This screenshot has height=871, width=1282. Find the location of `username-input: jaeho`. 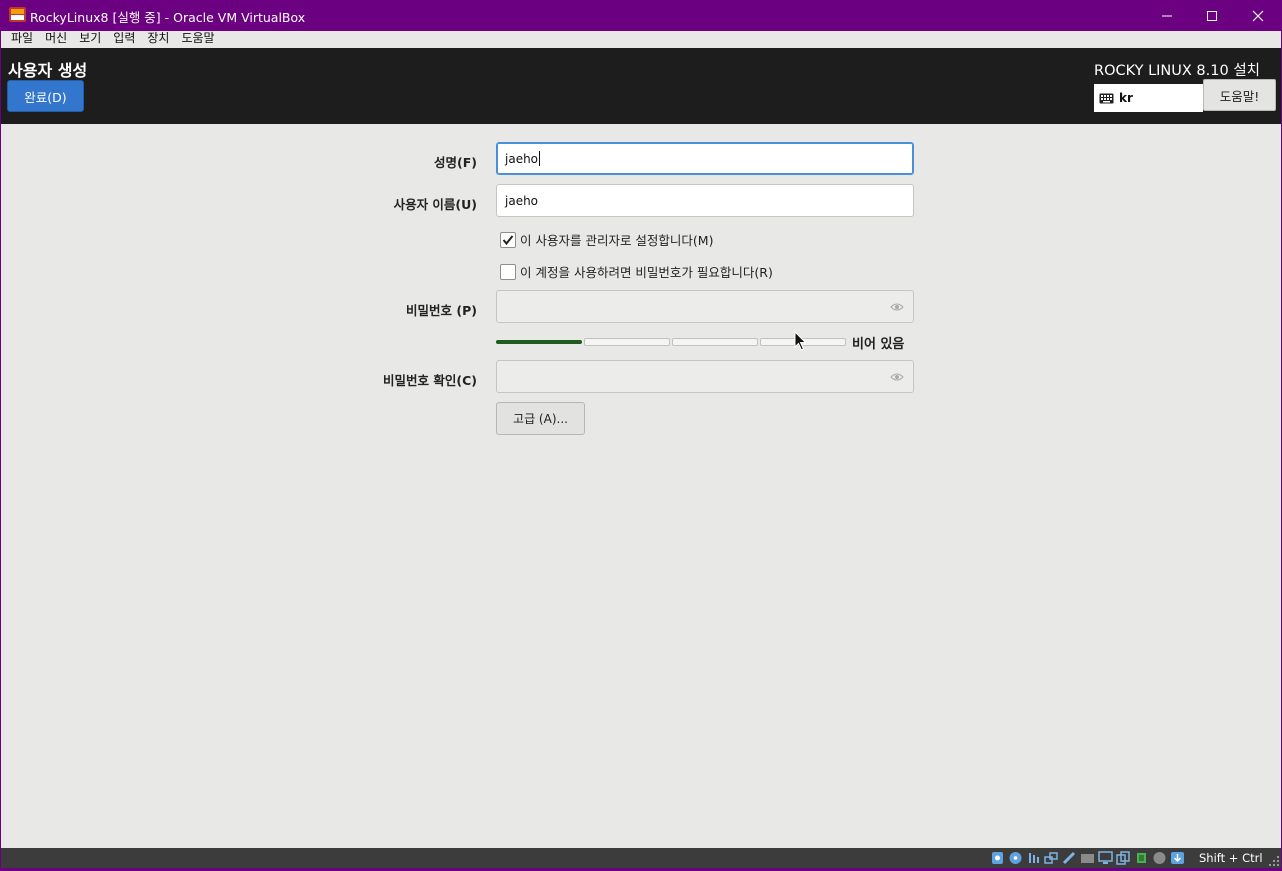

username-input: jaeho is located at coordinates (705, 200).